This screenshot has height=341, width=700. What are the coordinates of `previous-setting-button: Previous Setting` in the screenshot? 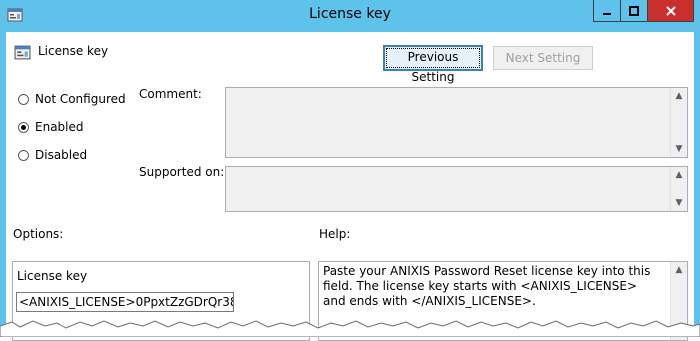 It's located at (433, 64).